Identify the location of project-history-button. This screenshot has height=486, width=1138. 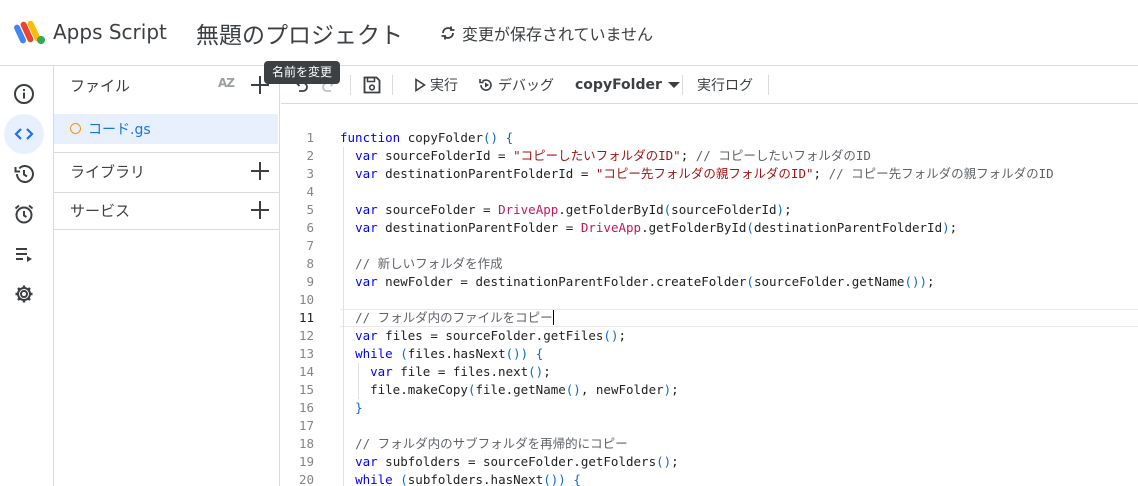
(24, 174).